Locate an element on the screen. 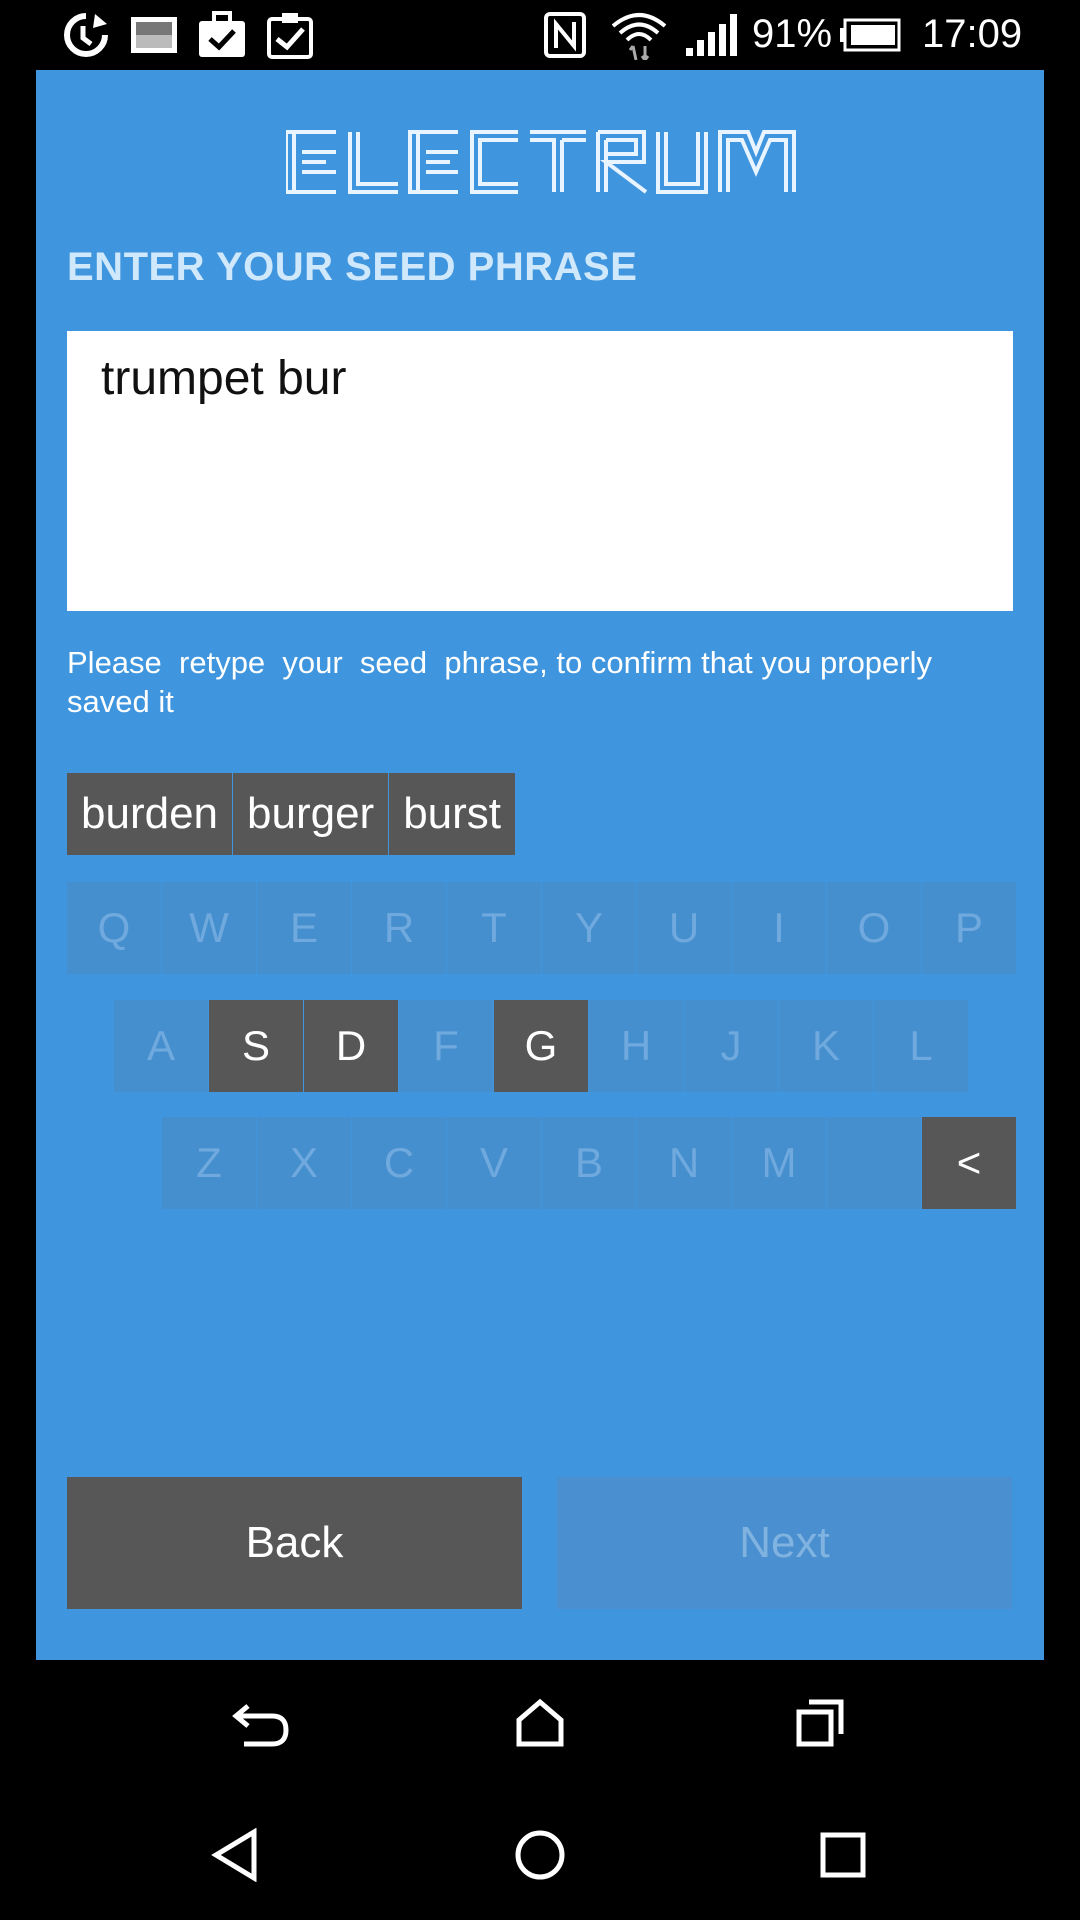 The width and height of the screenshot is (1080, 1920). next-button: Next is located at coordinates (784, 1543).